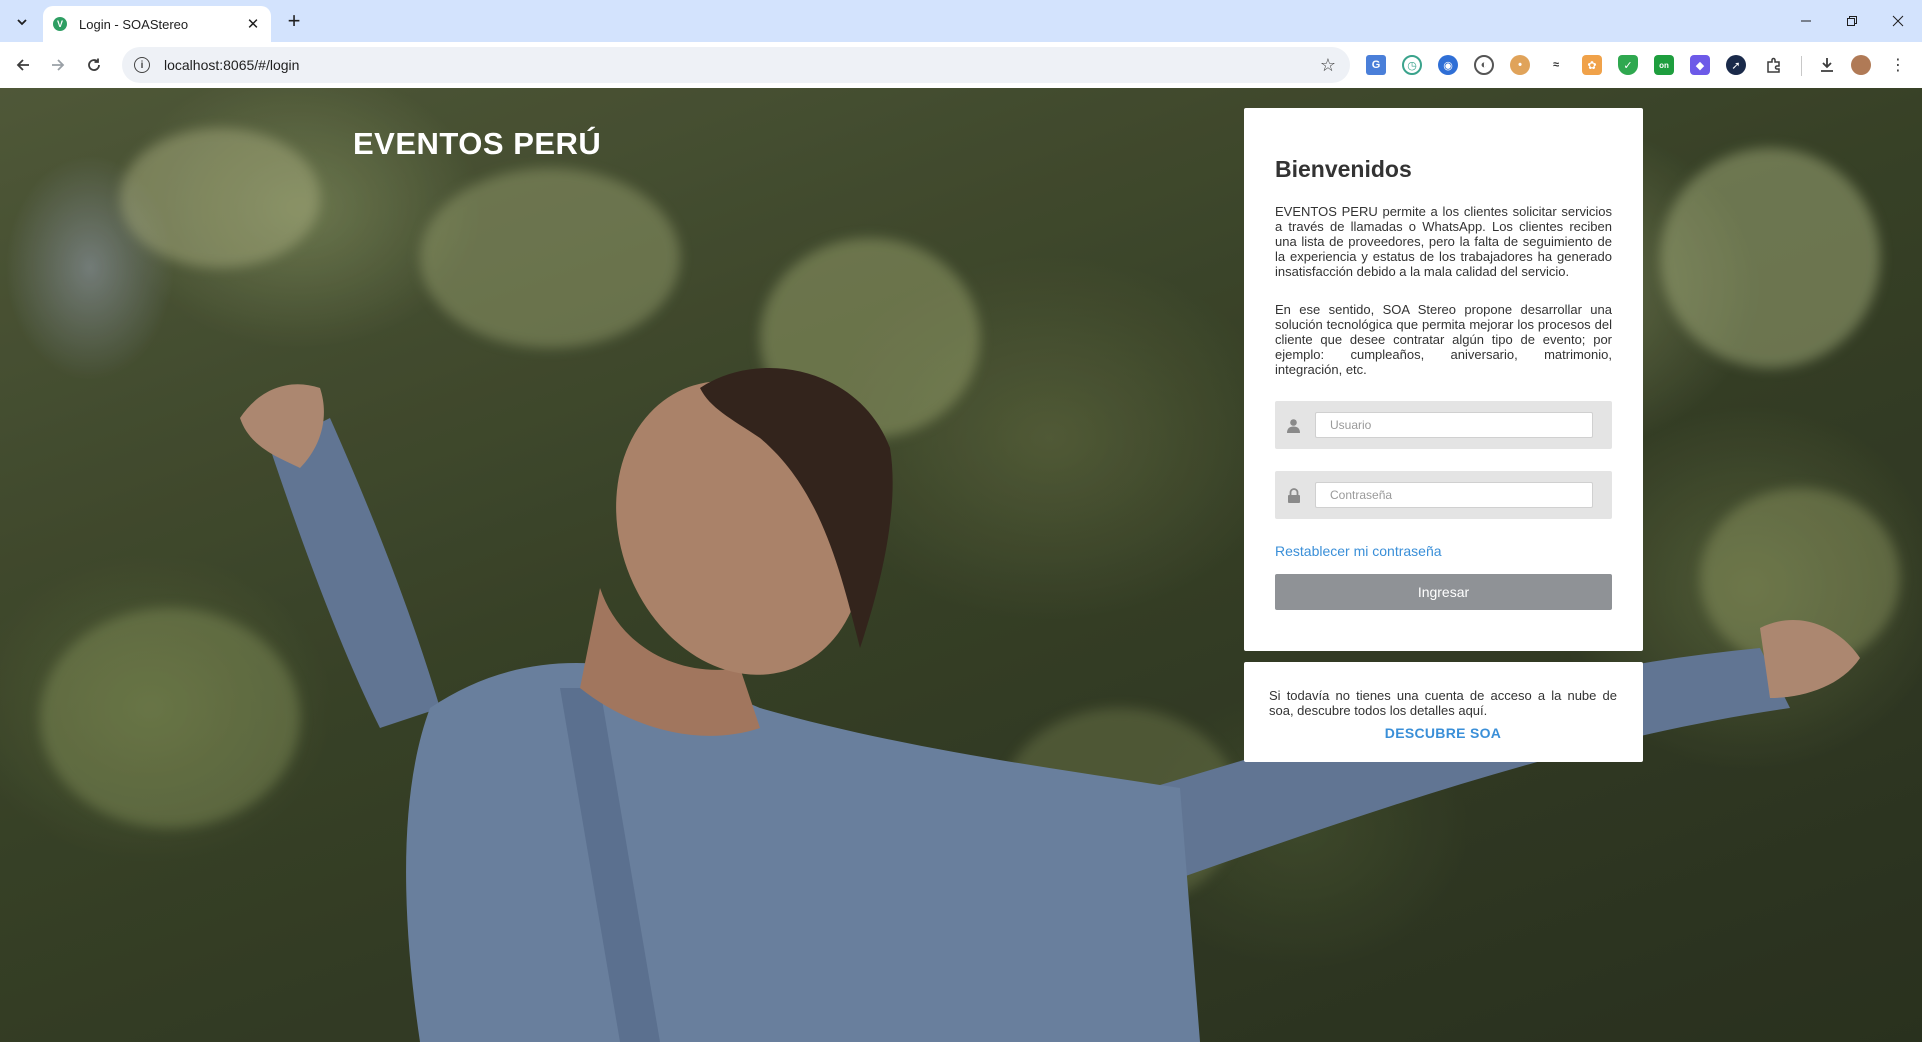 This screenshot has width=1922, height=1042. What do you see at coordinates (253, 24) in the screenshot?
I see `tab-close-icon: ✕` at bounding box center [253, 24].